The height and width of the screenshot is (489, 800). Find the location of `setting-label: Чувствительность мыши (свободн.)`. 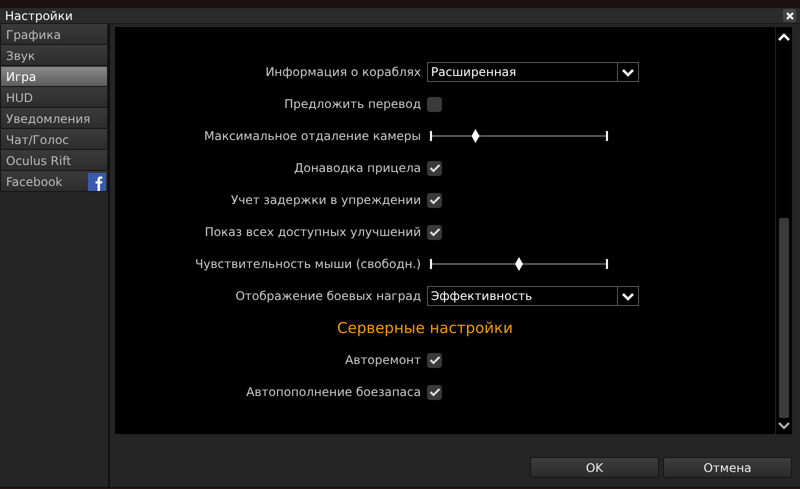

setting-label: Чувствительность мыши (свободн.) is located at coordinates (308, 264).